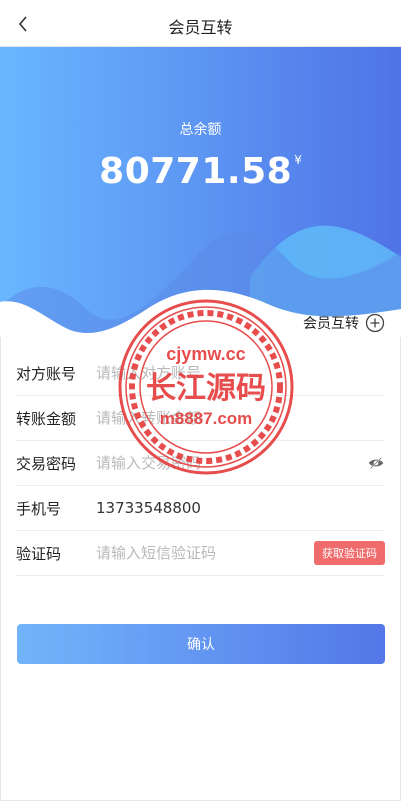 The width and height of the screenshot is (401, 801). Describe the element at coordinates (201, 644) in the screenshot. I see `confirm-button: 确认` at that location.